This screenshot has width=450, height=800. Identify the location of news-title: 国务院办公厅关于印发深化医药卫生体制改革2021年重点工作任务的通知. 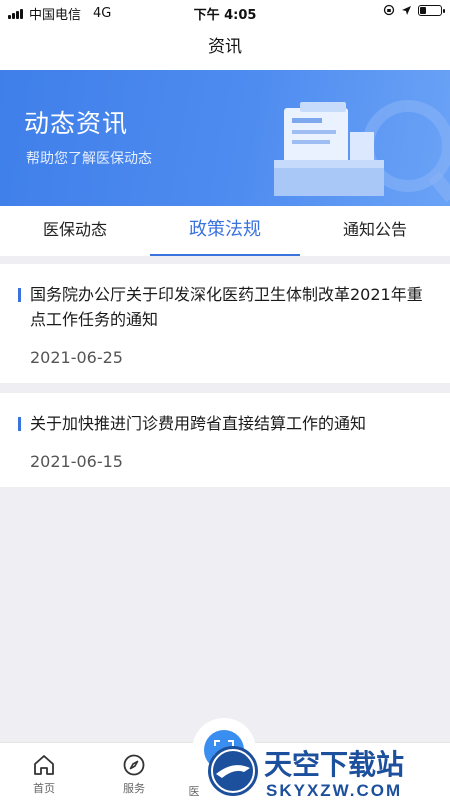
(226, 307).